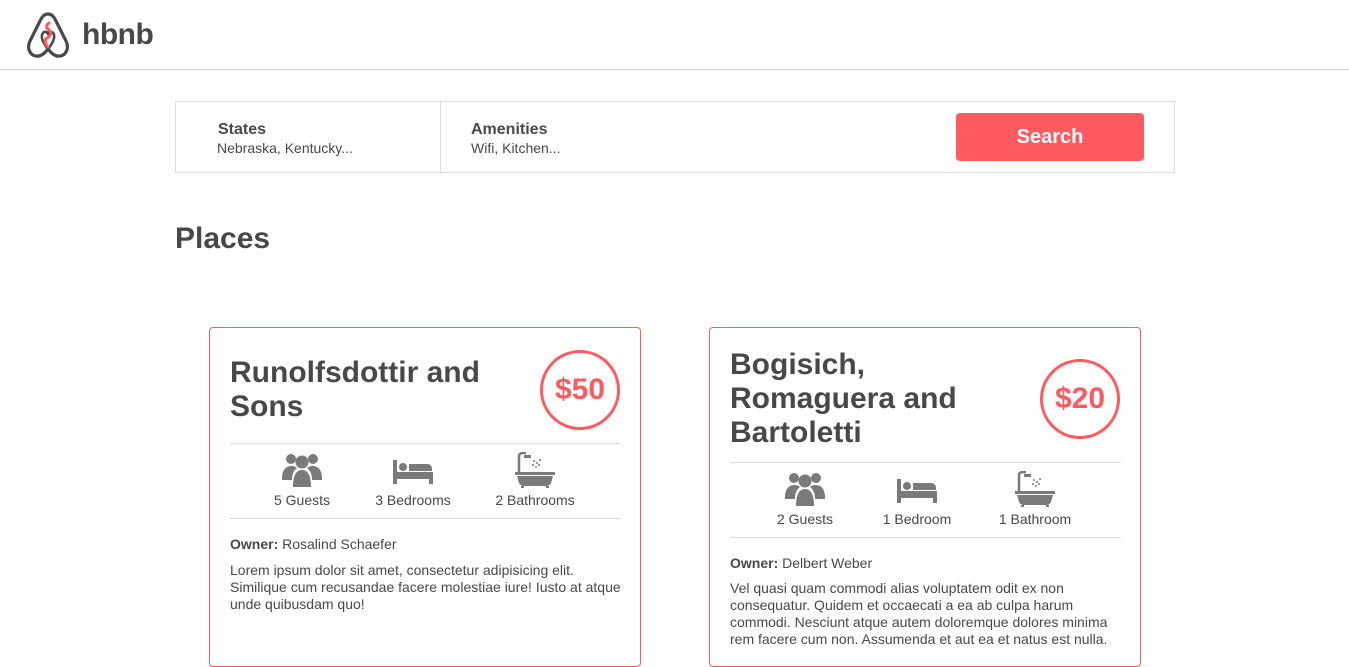  What do you see at coordinates (118, 34) in the screenshot?
I see `brand-name: hbnb` at bounding box center [118, 34].